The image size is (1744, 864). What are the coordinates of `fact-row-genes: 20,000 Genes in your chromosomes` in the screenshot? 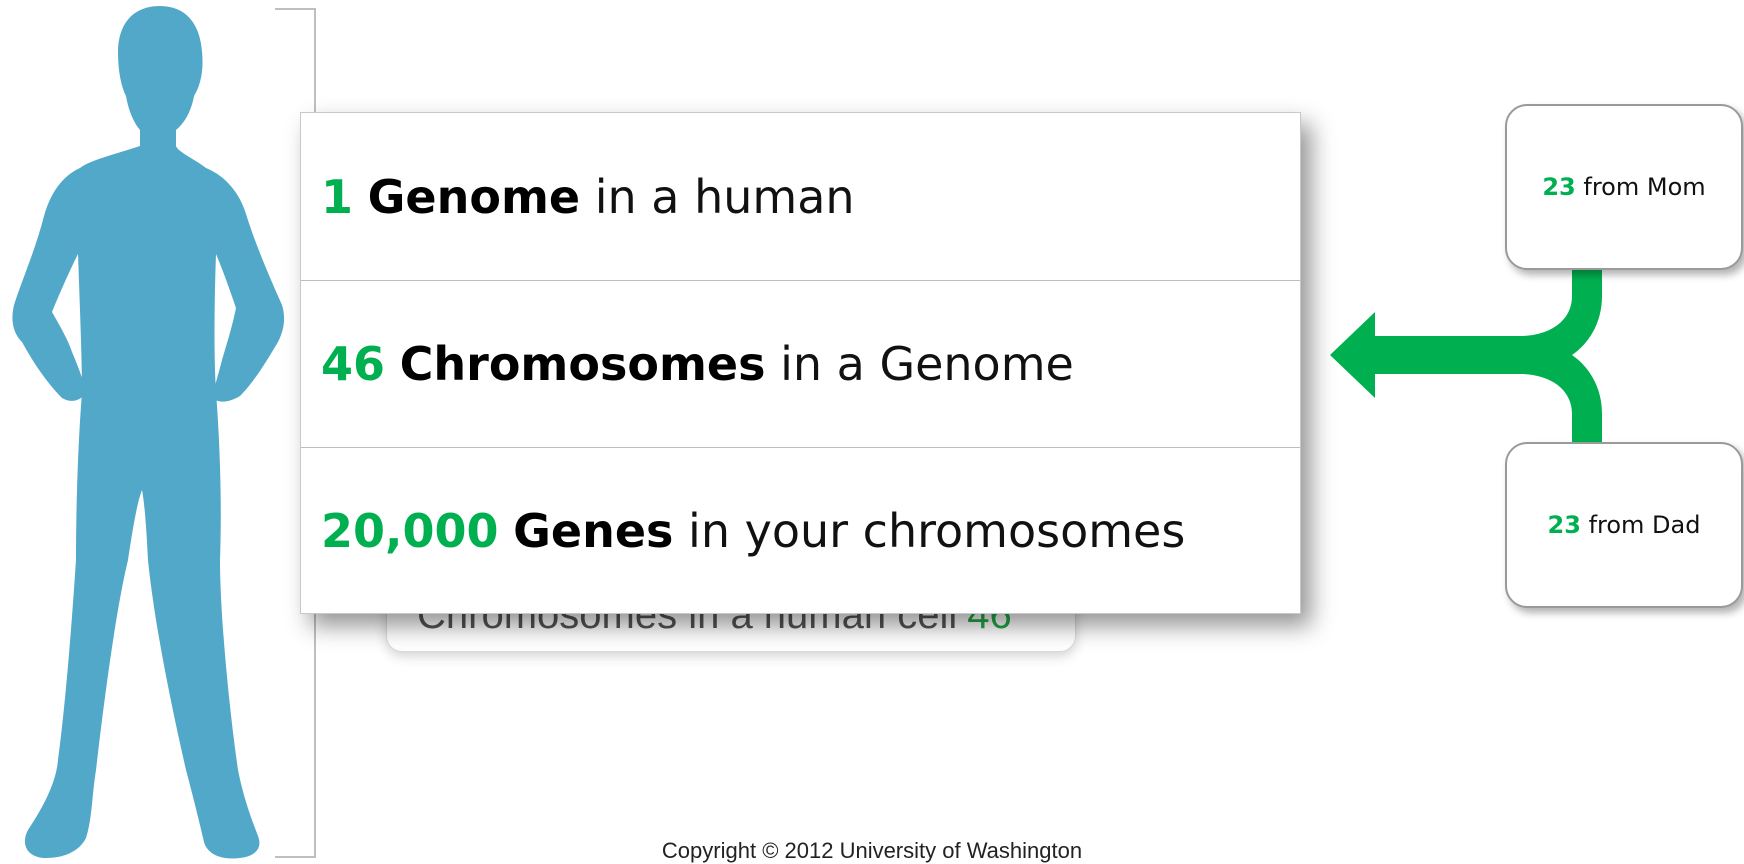 It's located at (800, 530).